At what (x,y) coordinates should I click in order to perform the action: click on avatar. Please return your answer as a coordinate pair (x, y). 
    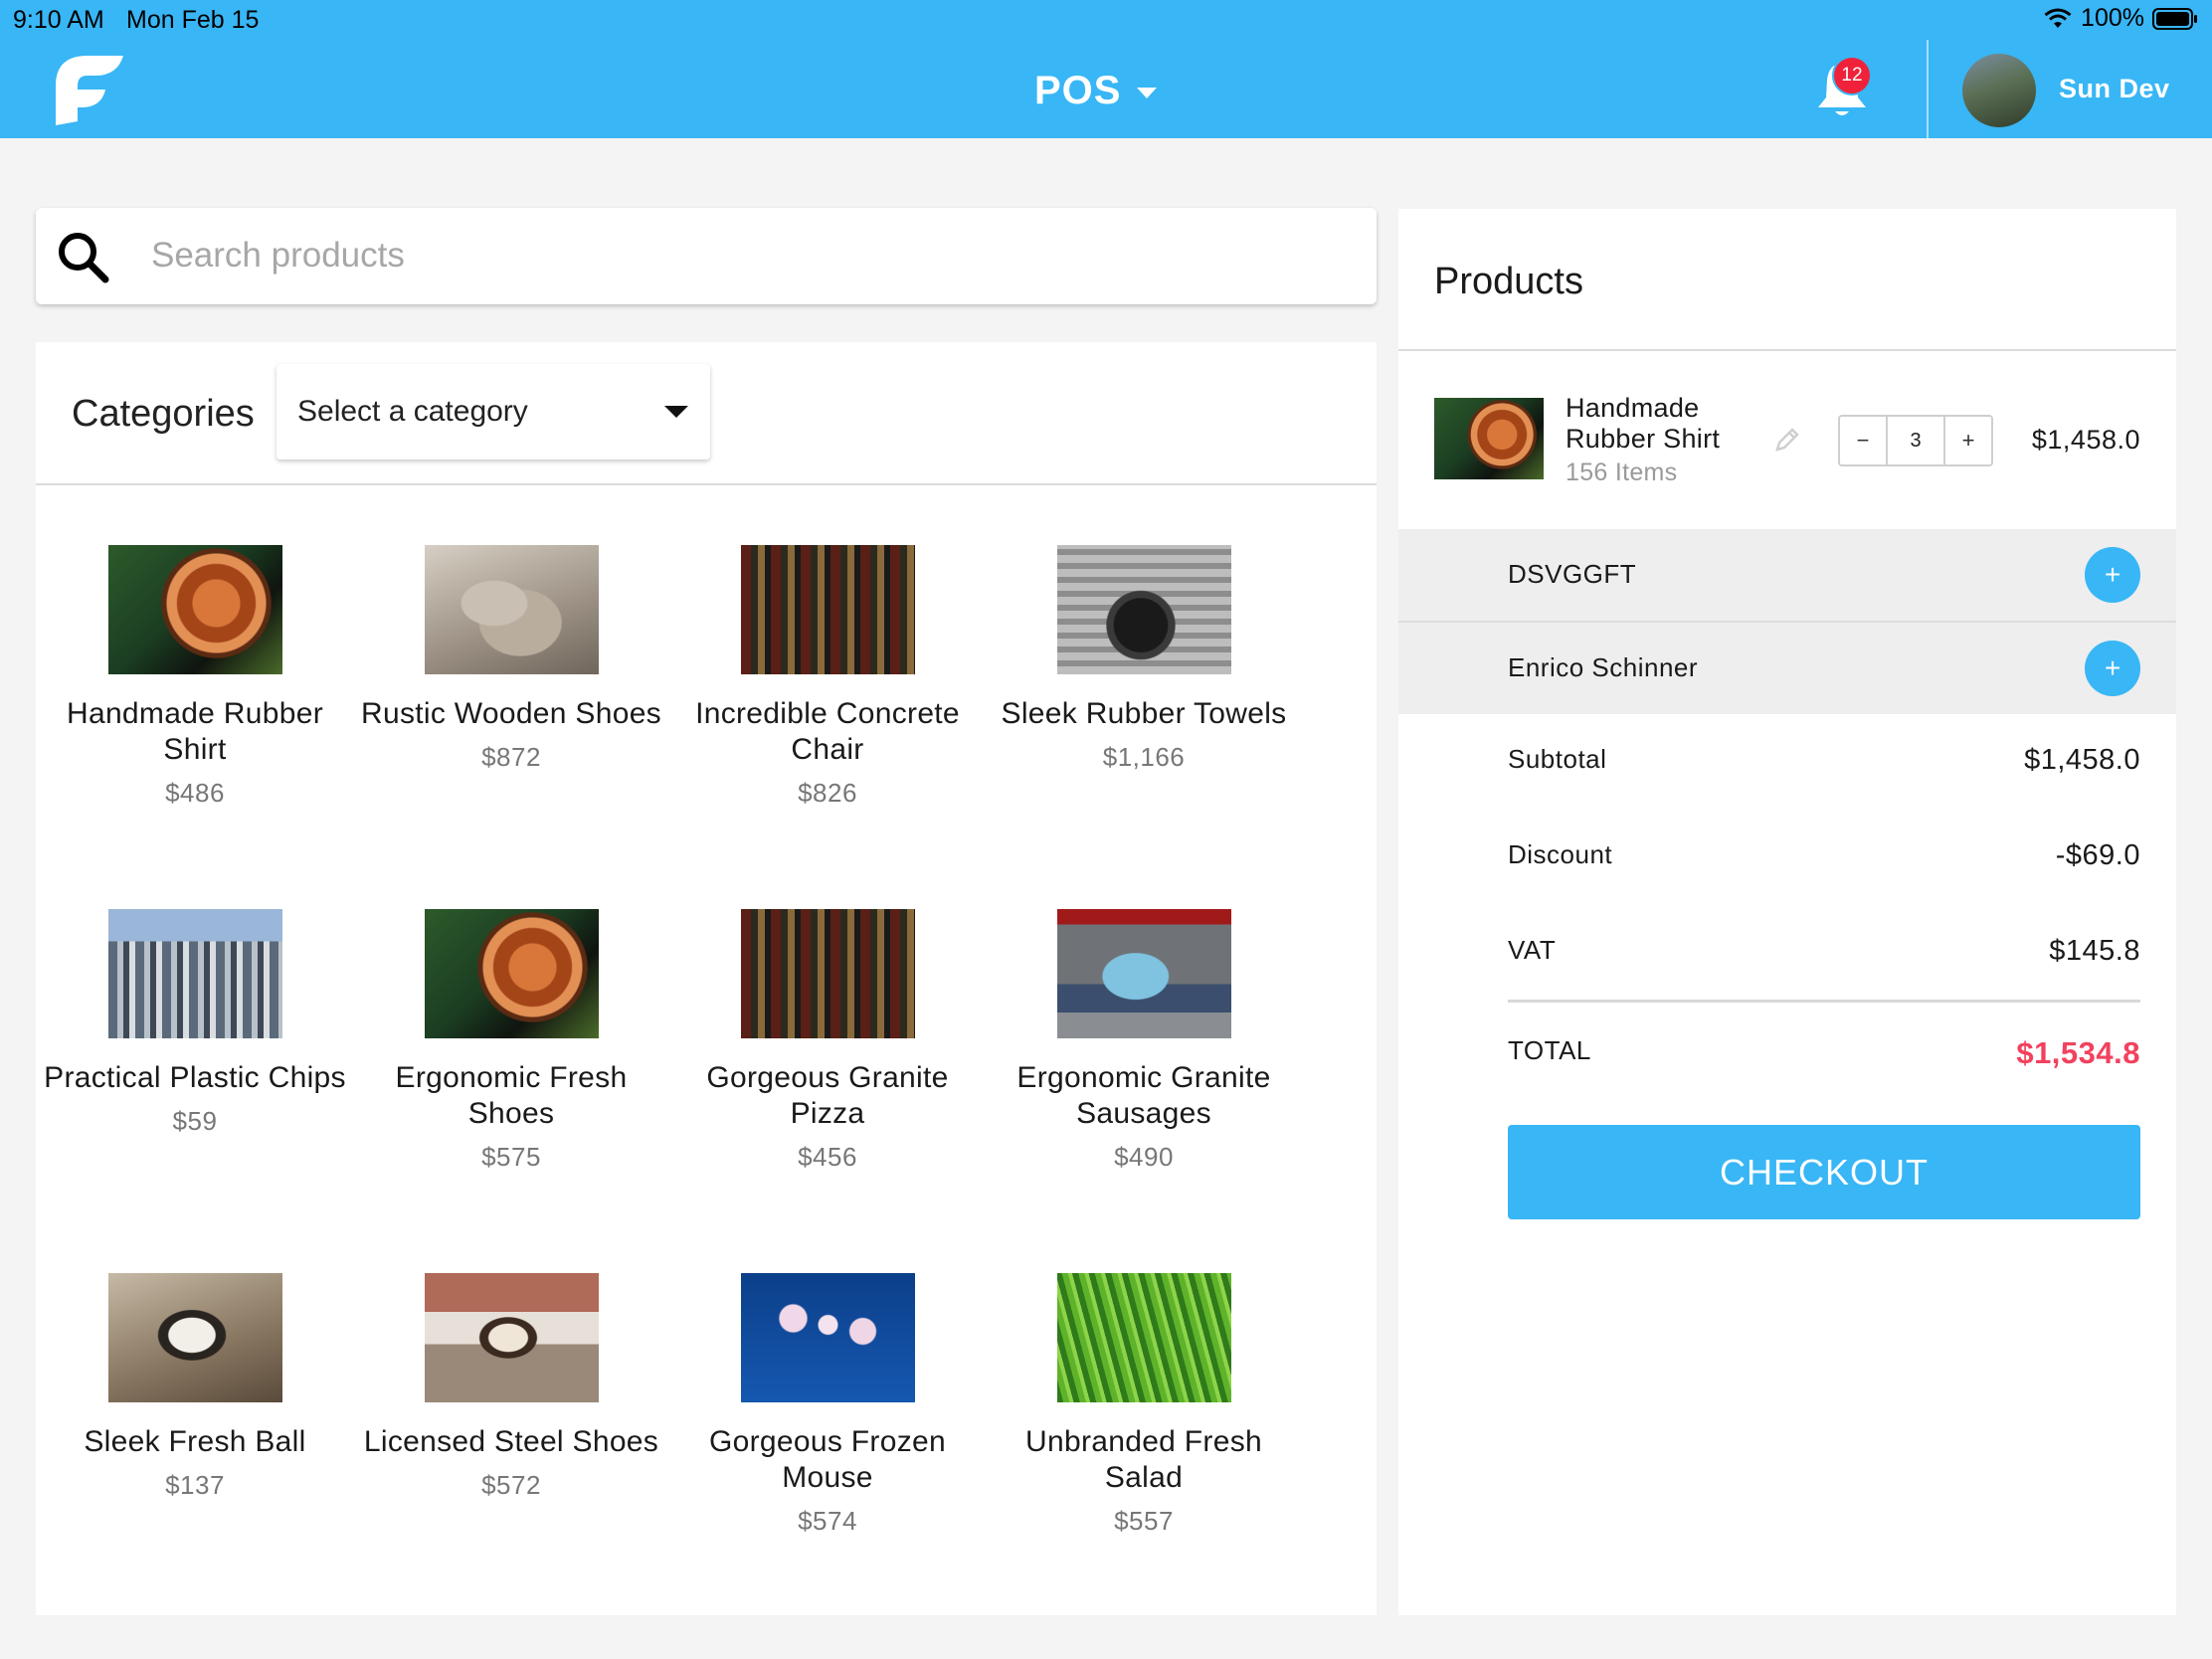
    Looking at the image, I should click on (1999, 90).